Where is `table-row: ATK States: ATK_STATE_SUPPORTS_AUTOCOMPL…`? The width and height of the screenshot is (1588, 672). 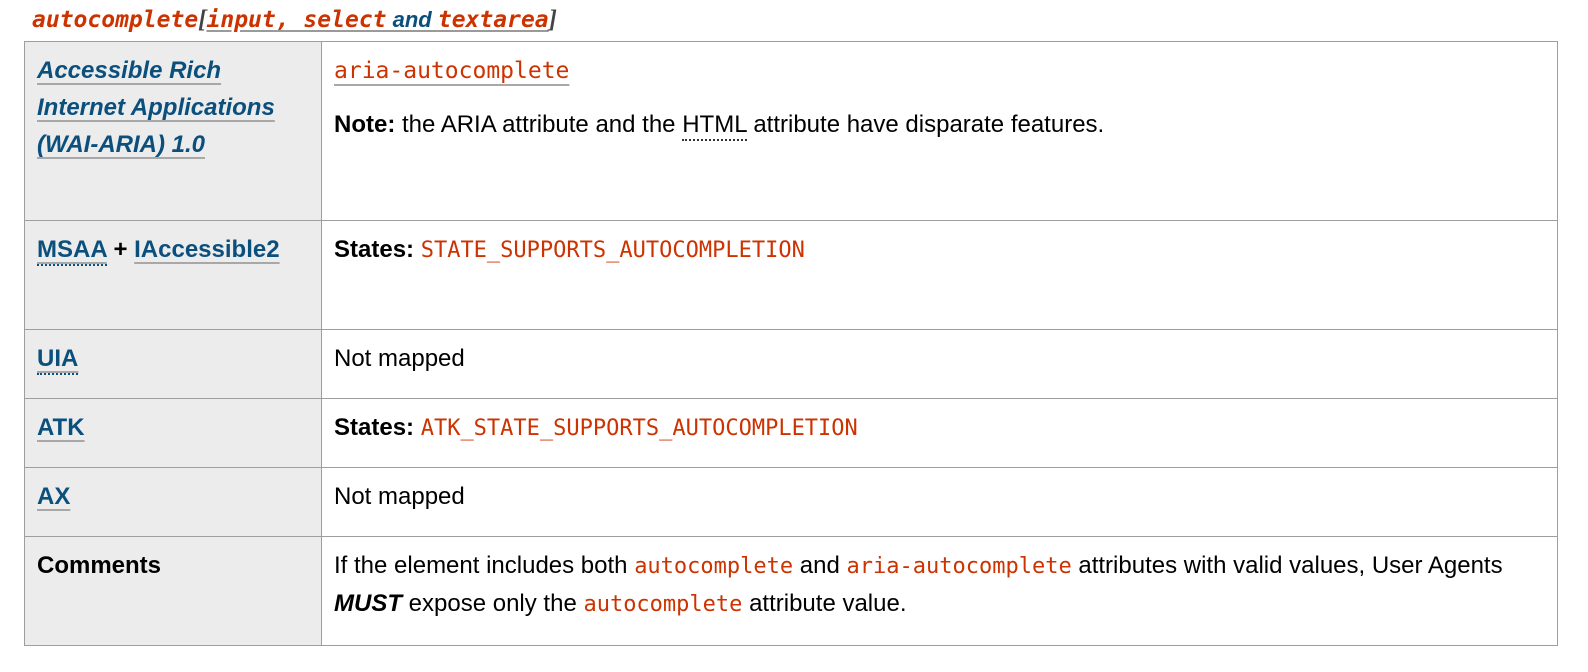 table-row: ATK States: ATK_STATE_SUPPORTS_AUTOCOMPL… is located at coordinates (791, 433).